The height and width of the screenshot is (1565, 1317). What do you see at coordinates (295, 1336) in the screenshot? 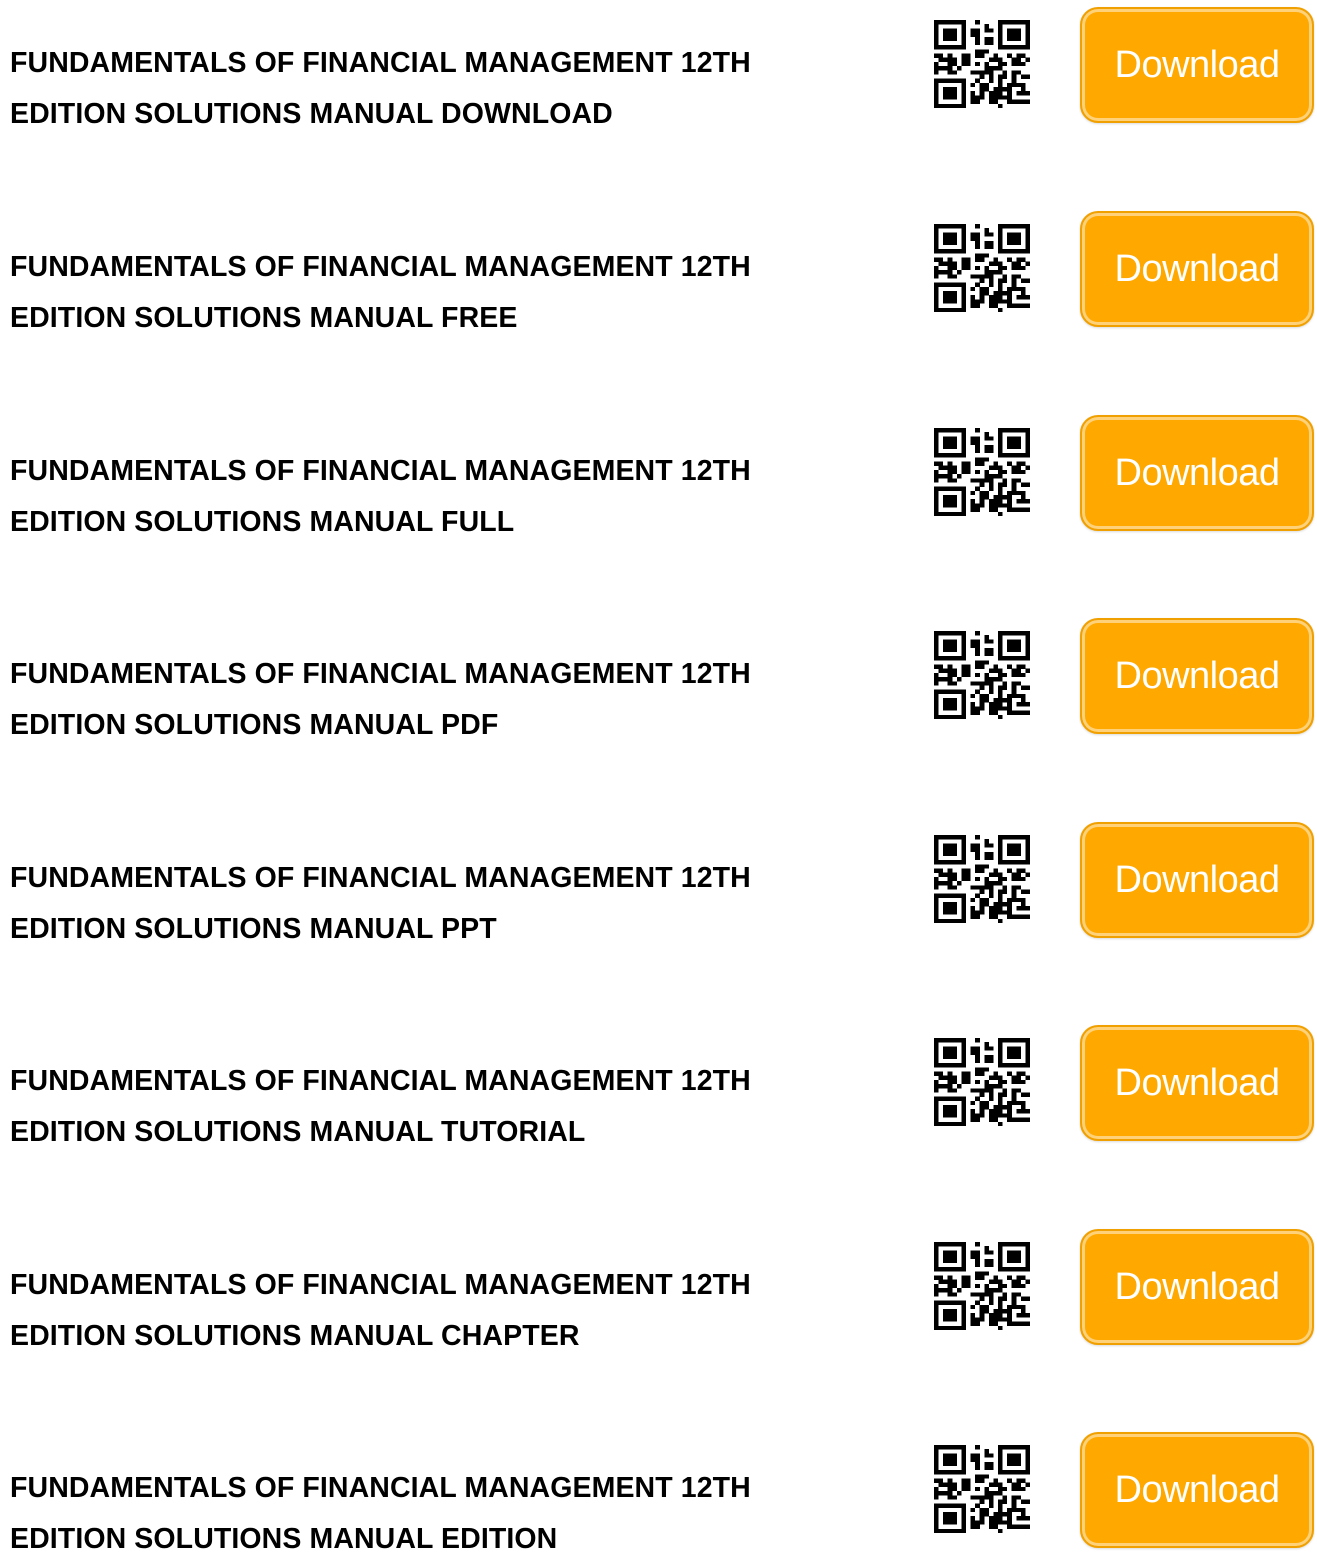
I see `item-title-line-2: EDITION SOLUTIONS MANUAL CHAPTER` at bounding box center [295, 1336].